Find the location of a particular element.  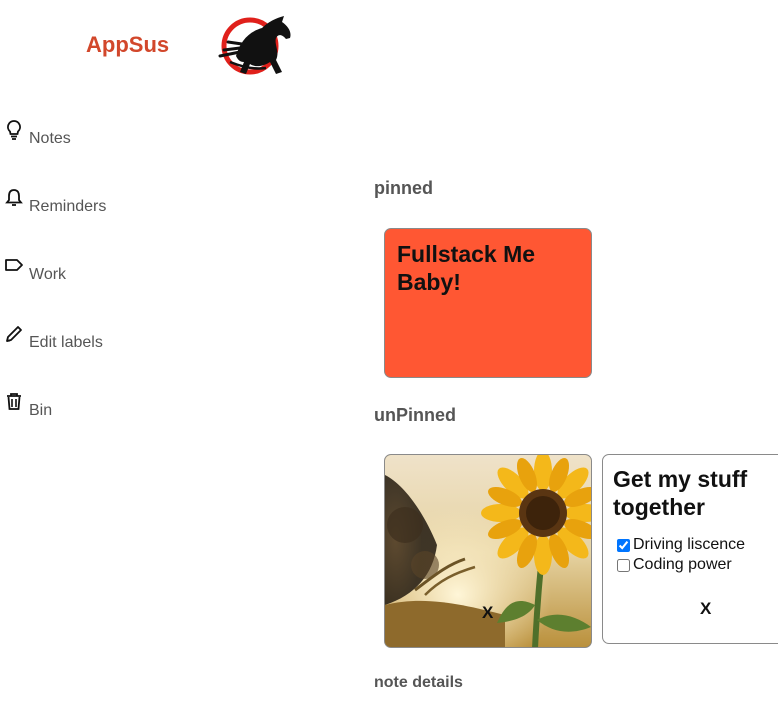

sidebar-item-work: Work is located at coordinates (35, 271).